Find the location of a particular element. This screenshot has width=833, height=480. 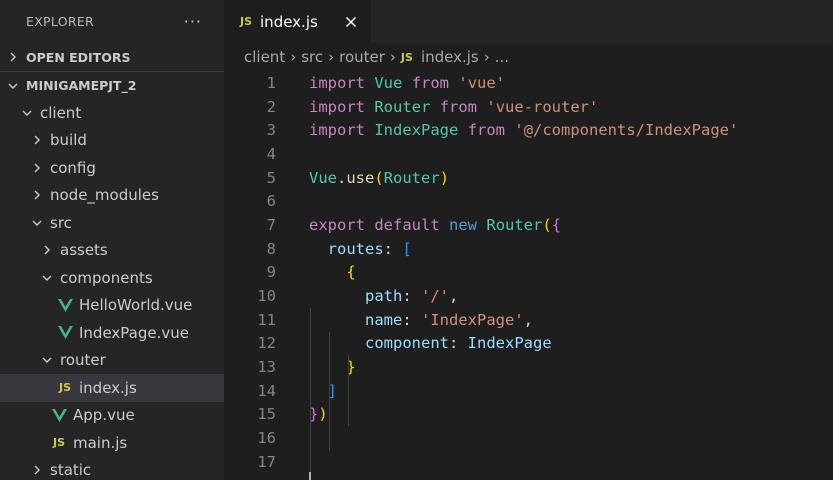

code-token: path is located at coordinates (384, 296).